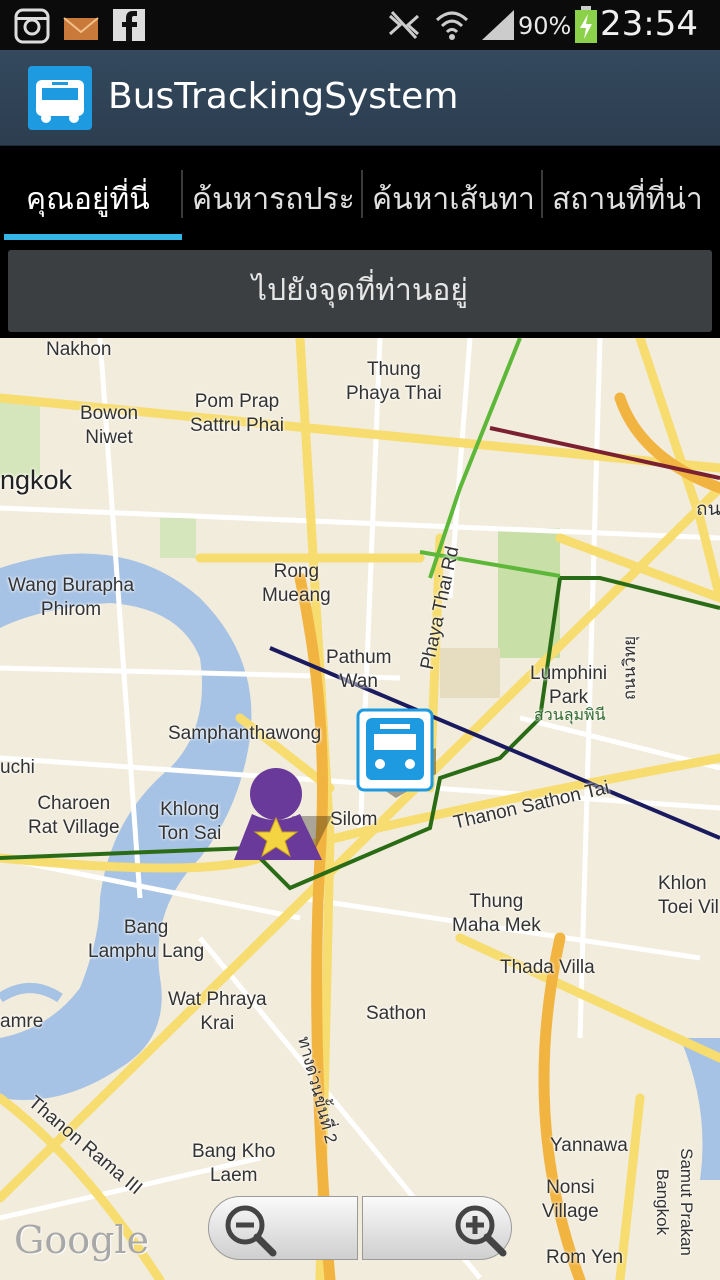  Describe the element at coordinates (396, 753) in the screenshot. I see `bus-marker-icon` at that location.